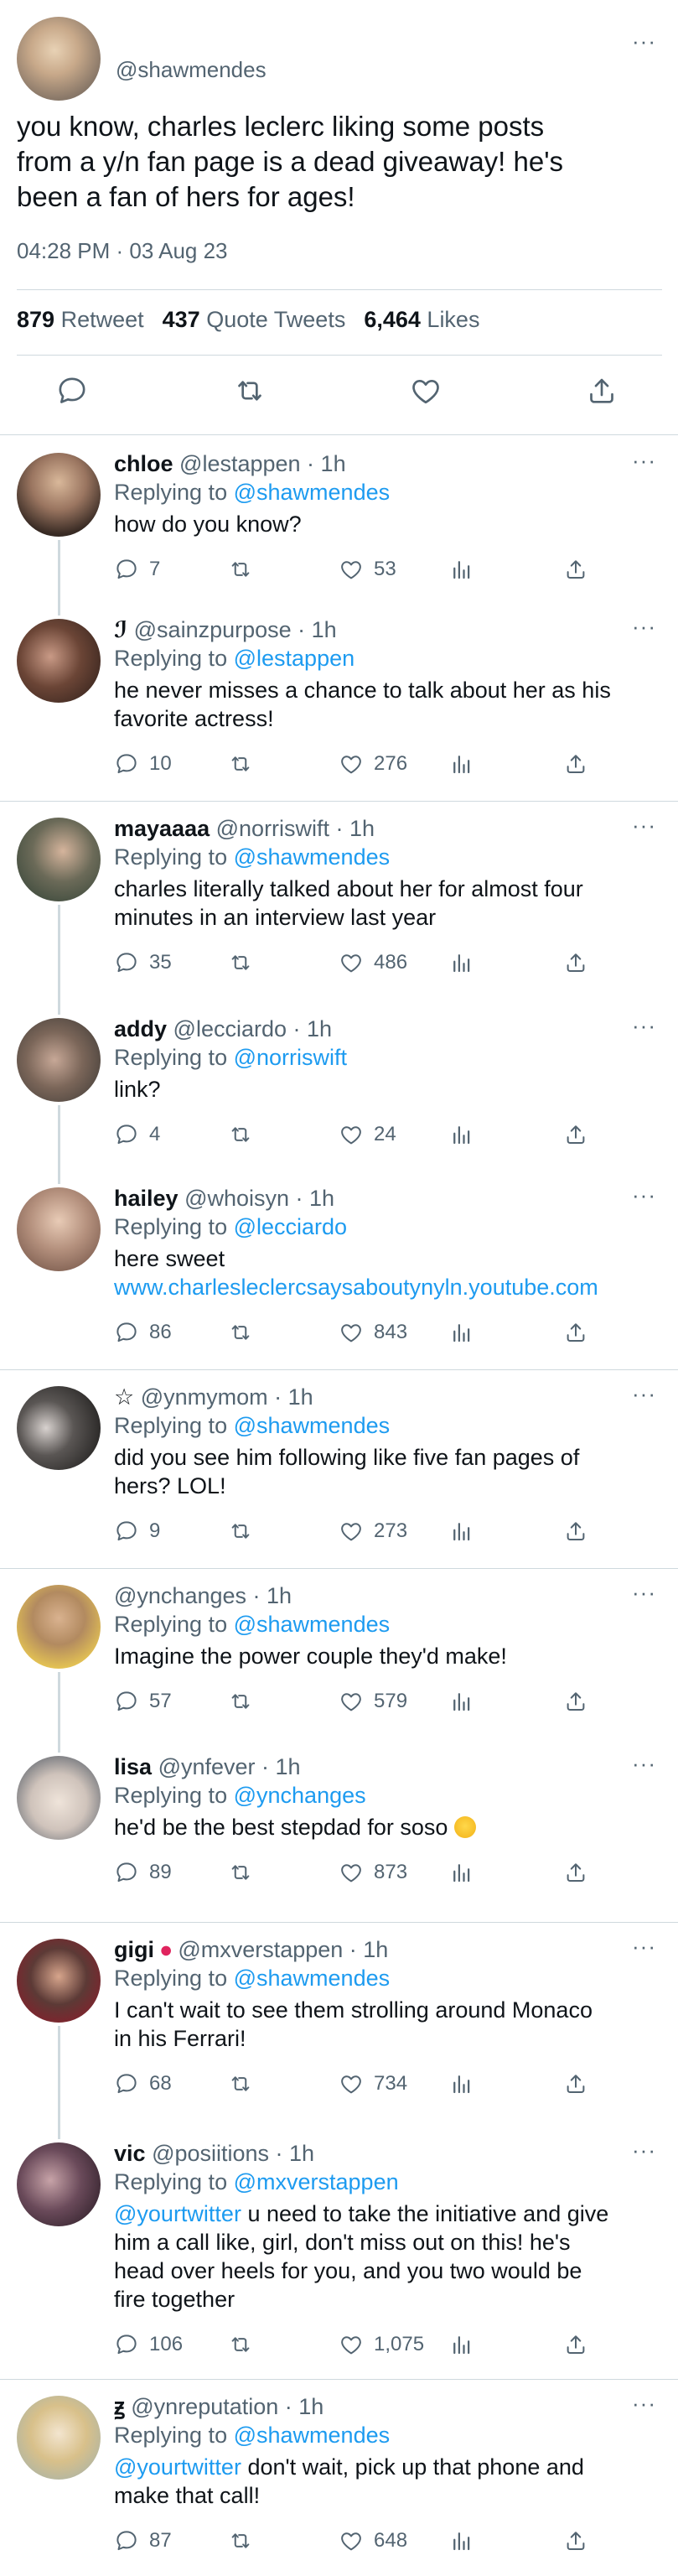  What do you see at coordinates (137, 569) in the screenshot?
I see `reply-button: 7` at bounding box center [137, 569].